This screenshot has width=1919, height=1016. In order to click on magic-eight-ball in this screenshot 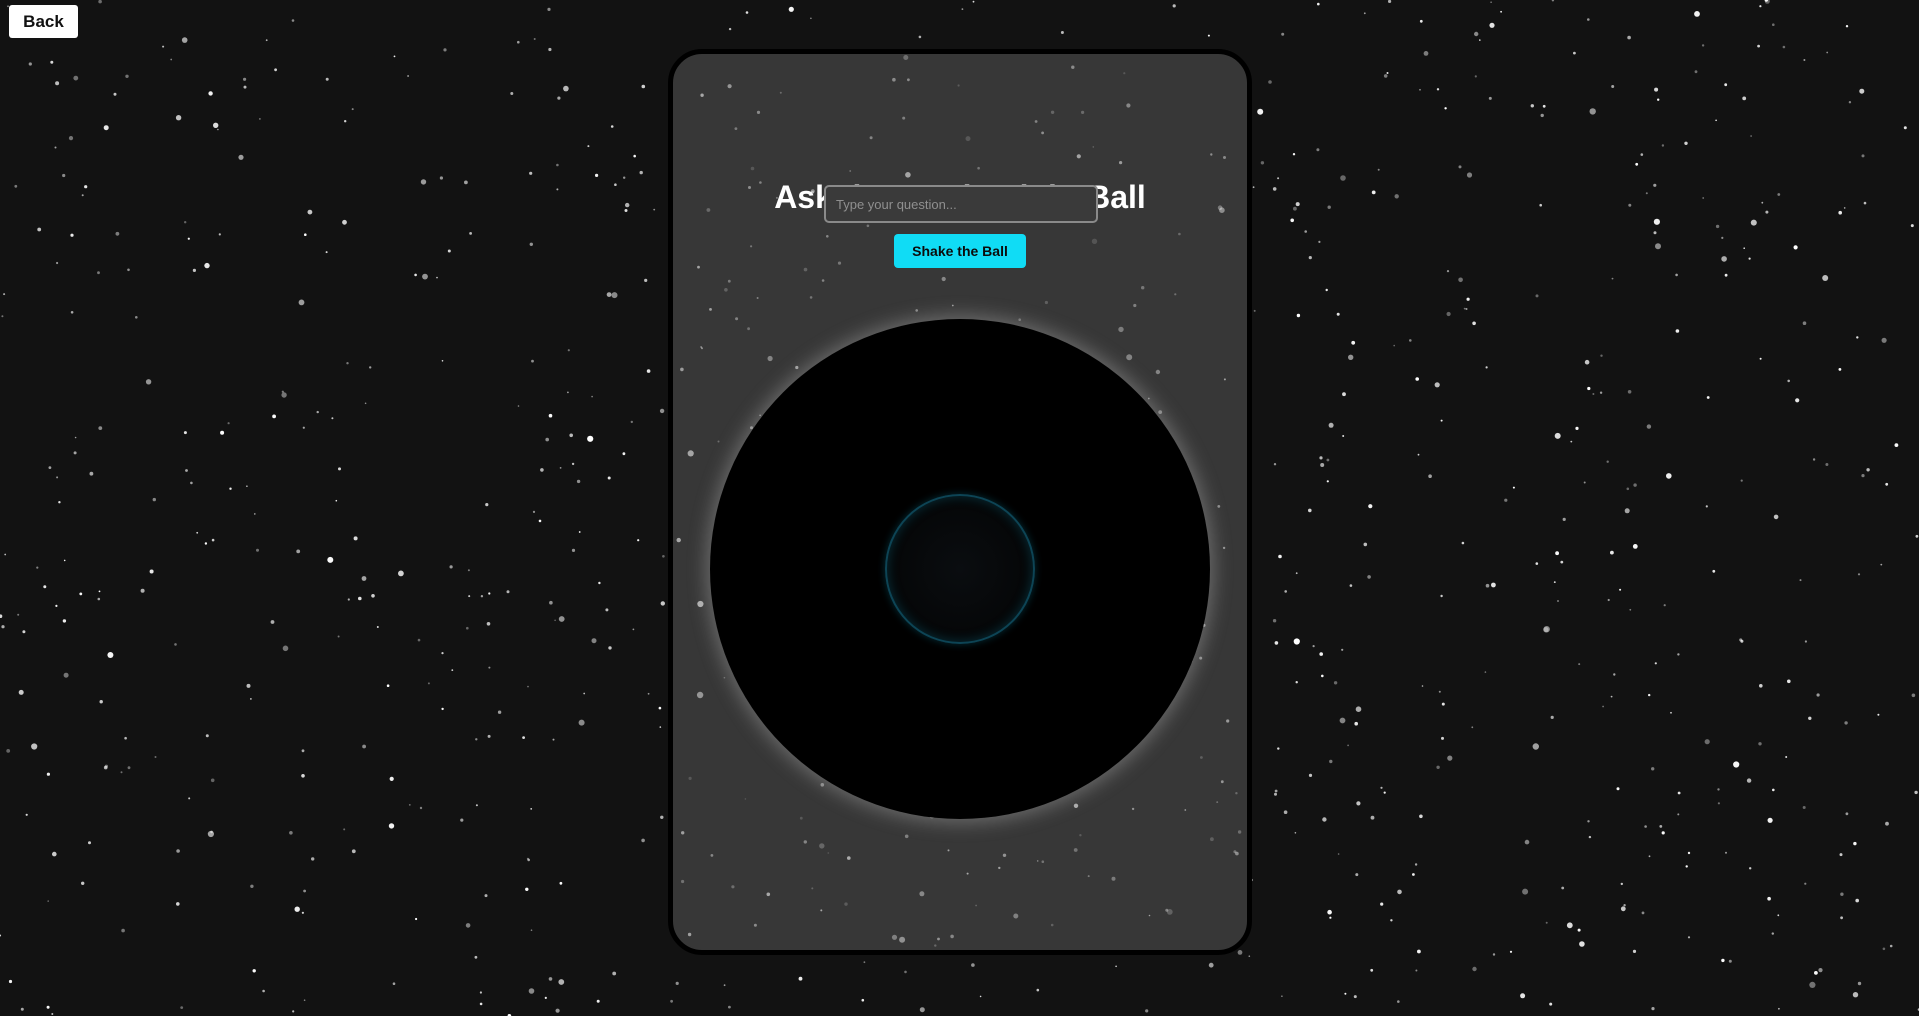, I will do `click(960, 569)`.